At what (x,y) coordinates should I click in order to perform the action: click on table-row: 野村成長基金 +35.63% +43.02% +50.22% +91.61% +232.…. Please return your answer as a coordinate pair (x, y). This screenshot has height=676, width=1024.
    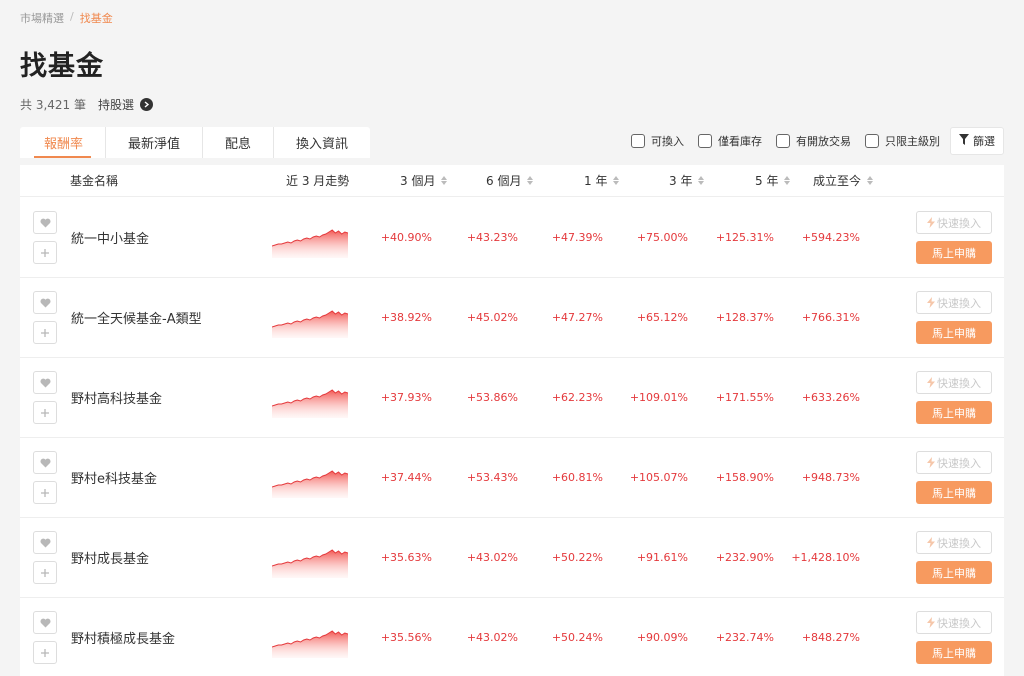
    Looking at the image, I should click on (512, 558).